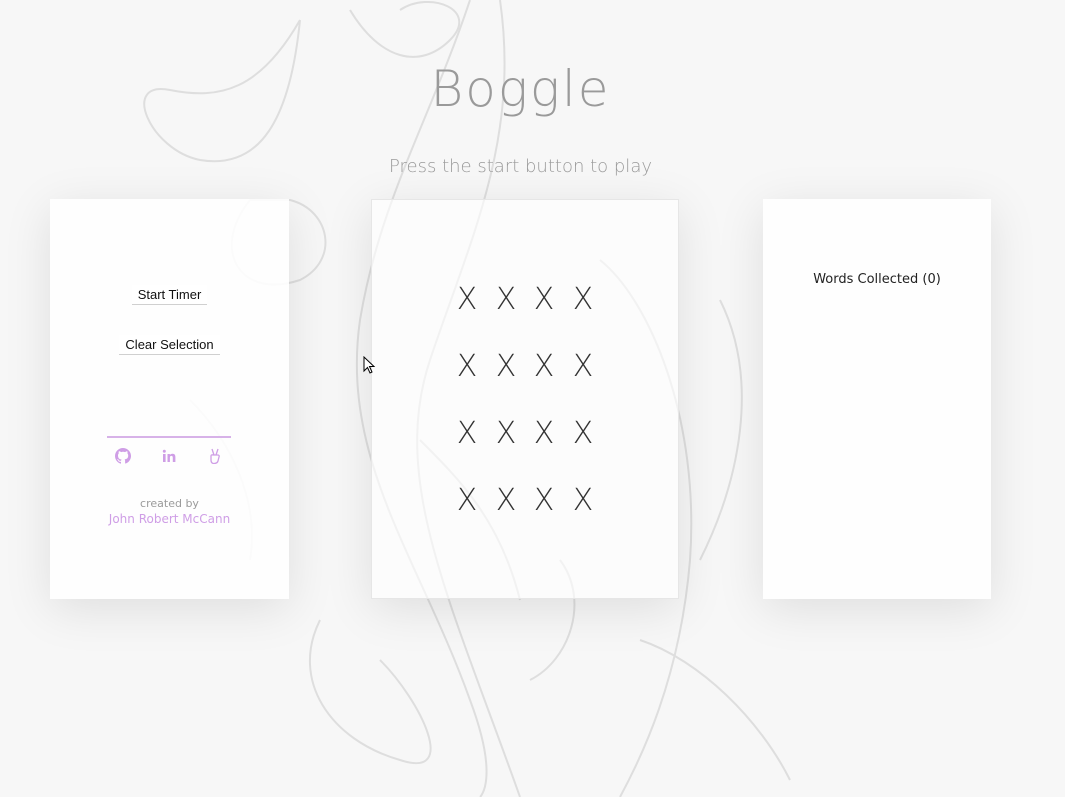  I want to click on angellist-icon, so click(215, 456).